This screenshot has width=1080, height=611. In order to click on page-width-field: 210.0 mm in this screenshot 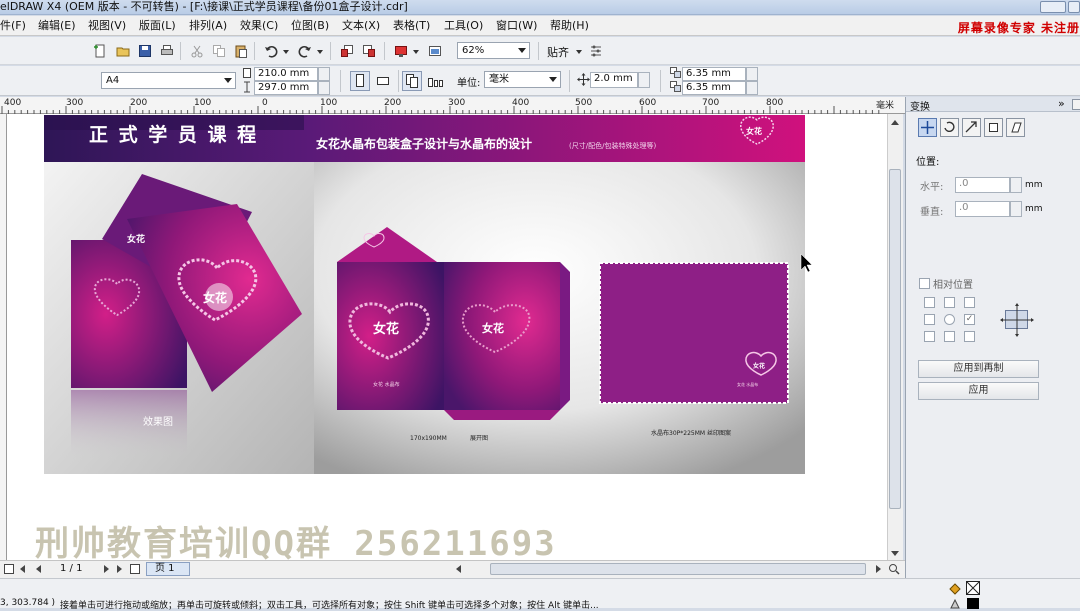, I will do `click(286, 74)`.